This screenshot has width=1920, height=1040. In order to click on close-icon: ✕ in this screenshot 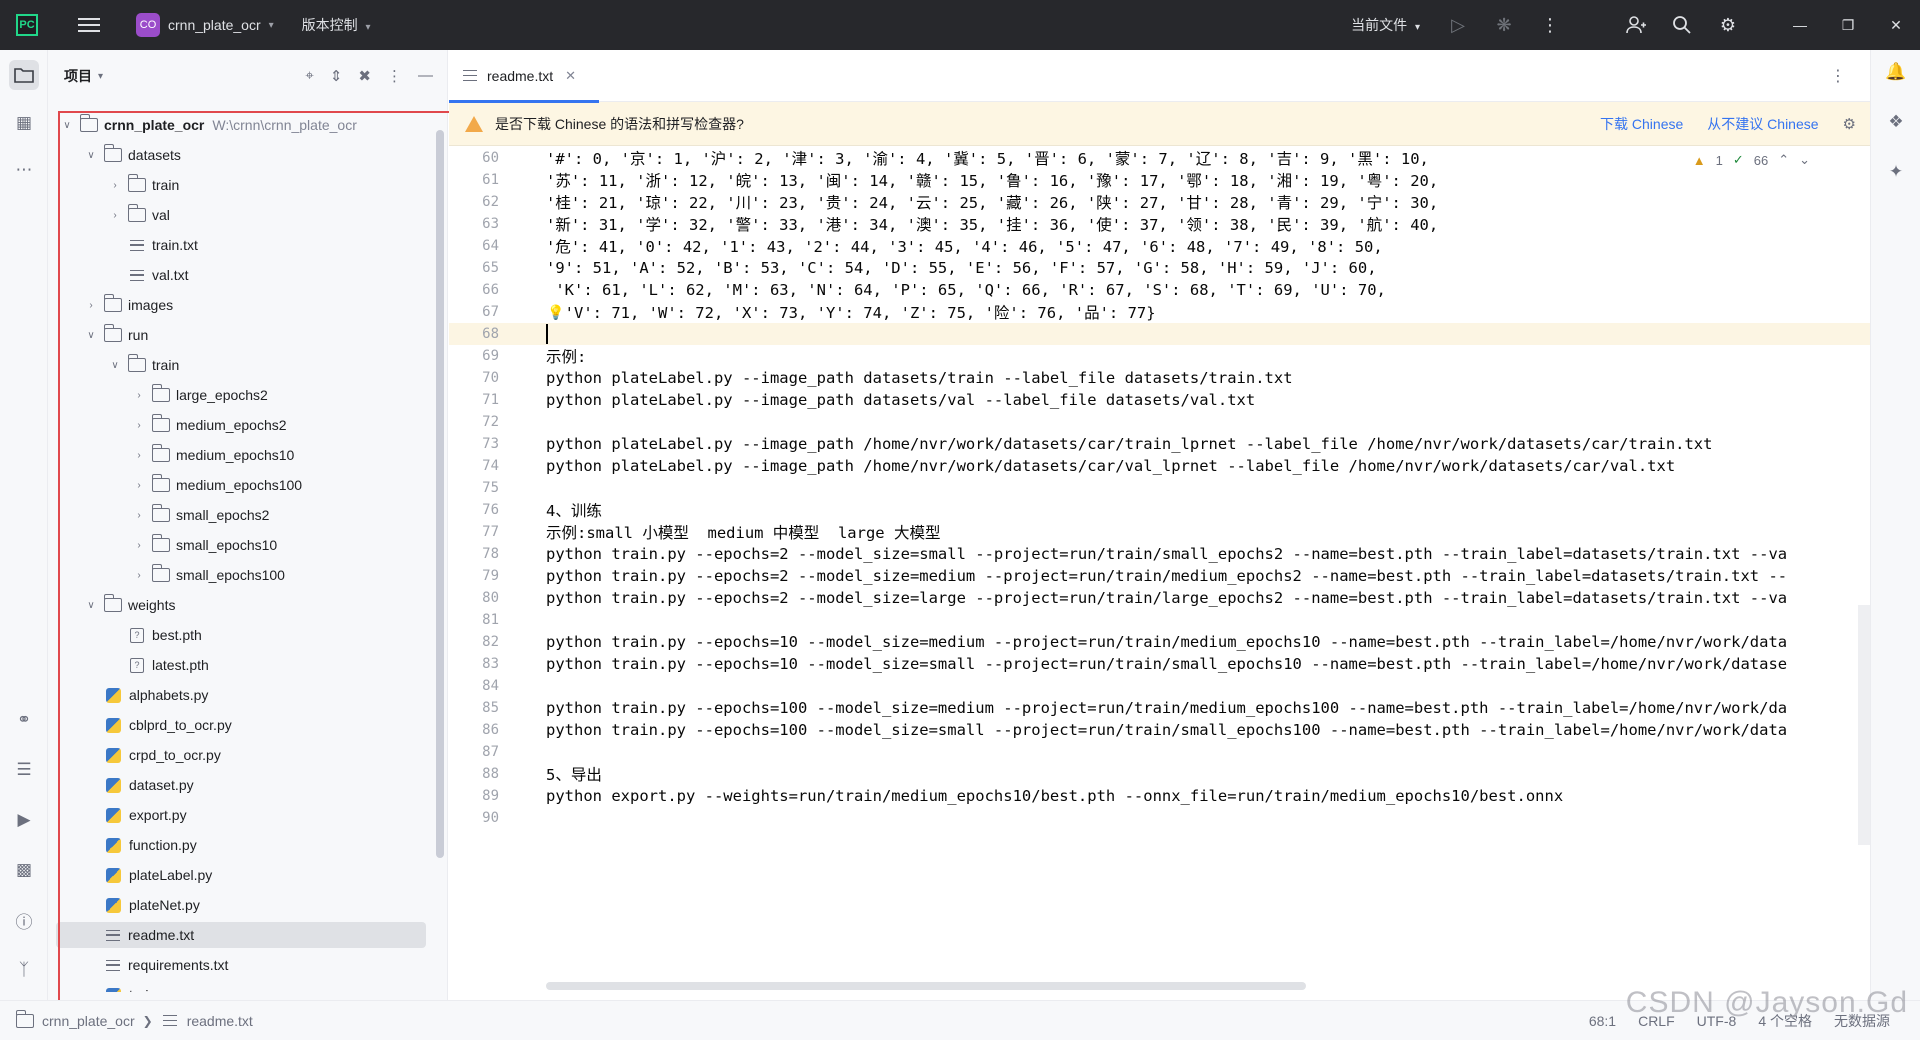, I will do `click(570, 76)`.